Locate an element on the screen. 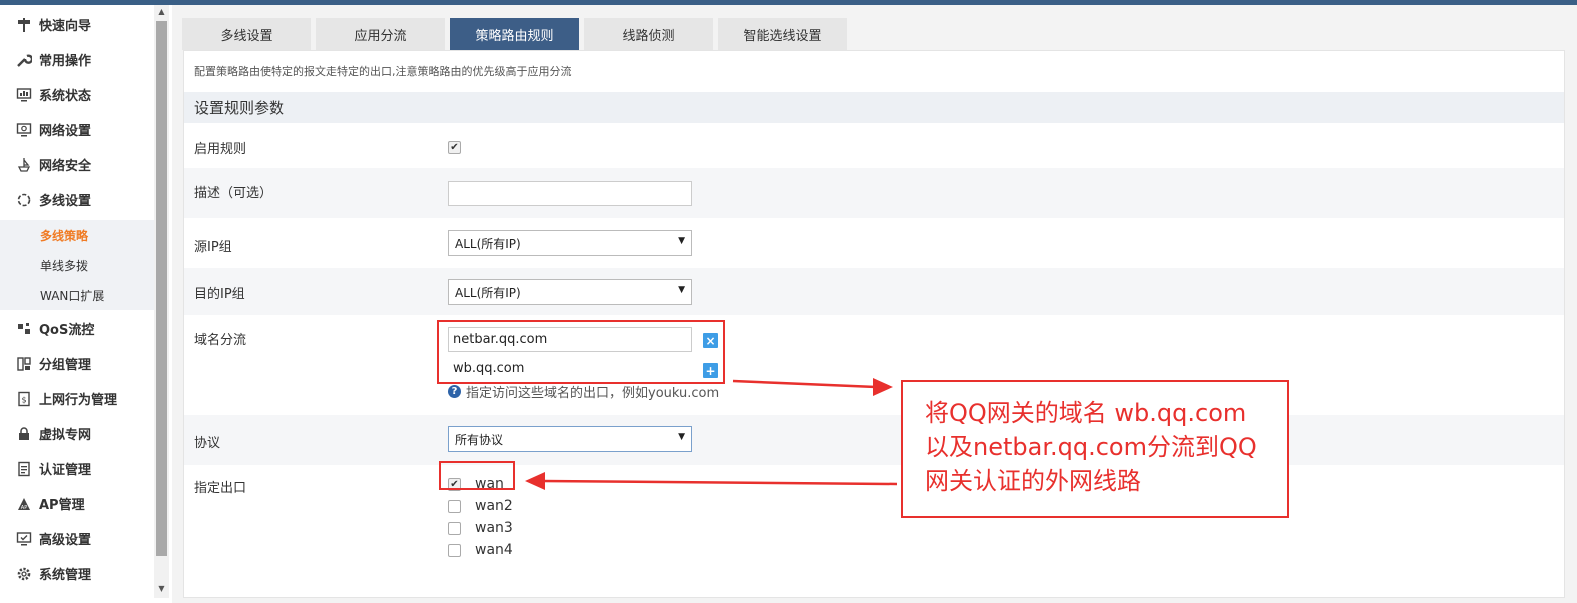 Image resolution: width=1577 pixels, height=603 pixels. sidebar-item-label: 虚拟专网 is located at coordinates (65, 435).